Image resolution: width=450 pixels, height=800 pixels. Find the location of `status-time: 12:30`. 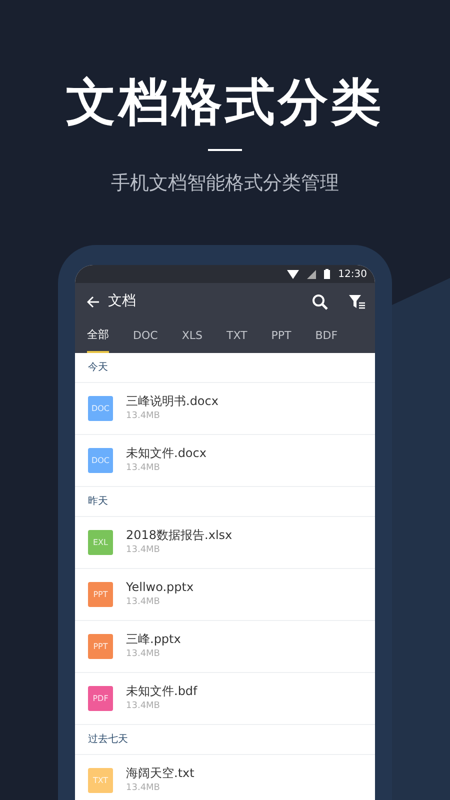

status-time: 12:30 is located at coordinates (352, 275).